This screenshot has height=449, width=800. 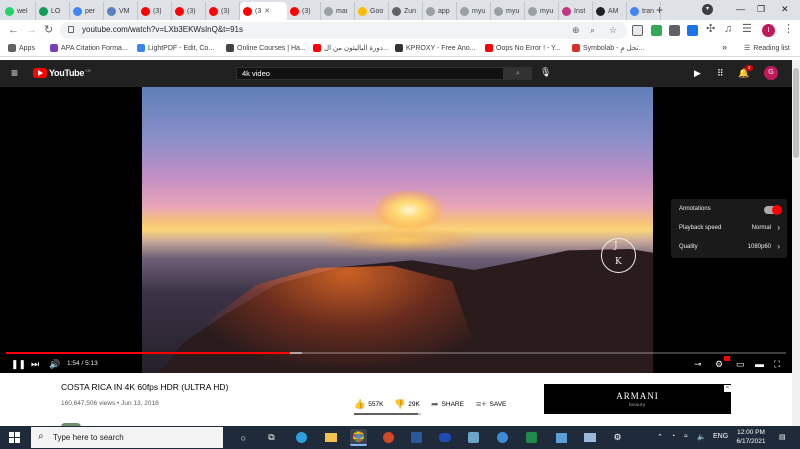 What do you see at coordinates (610, 11) in the screenshot?
I see `browser-tab: AM` at bounding box center [610, 11].